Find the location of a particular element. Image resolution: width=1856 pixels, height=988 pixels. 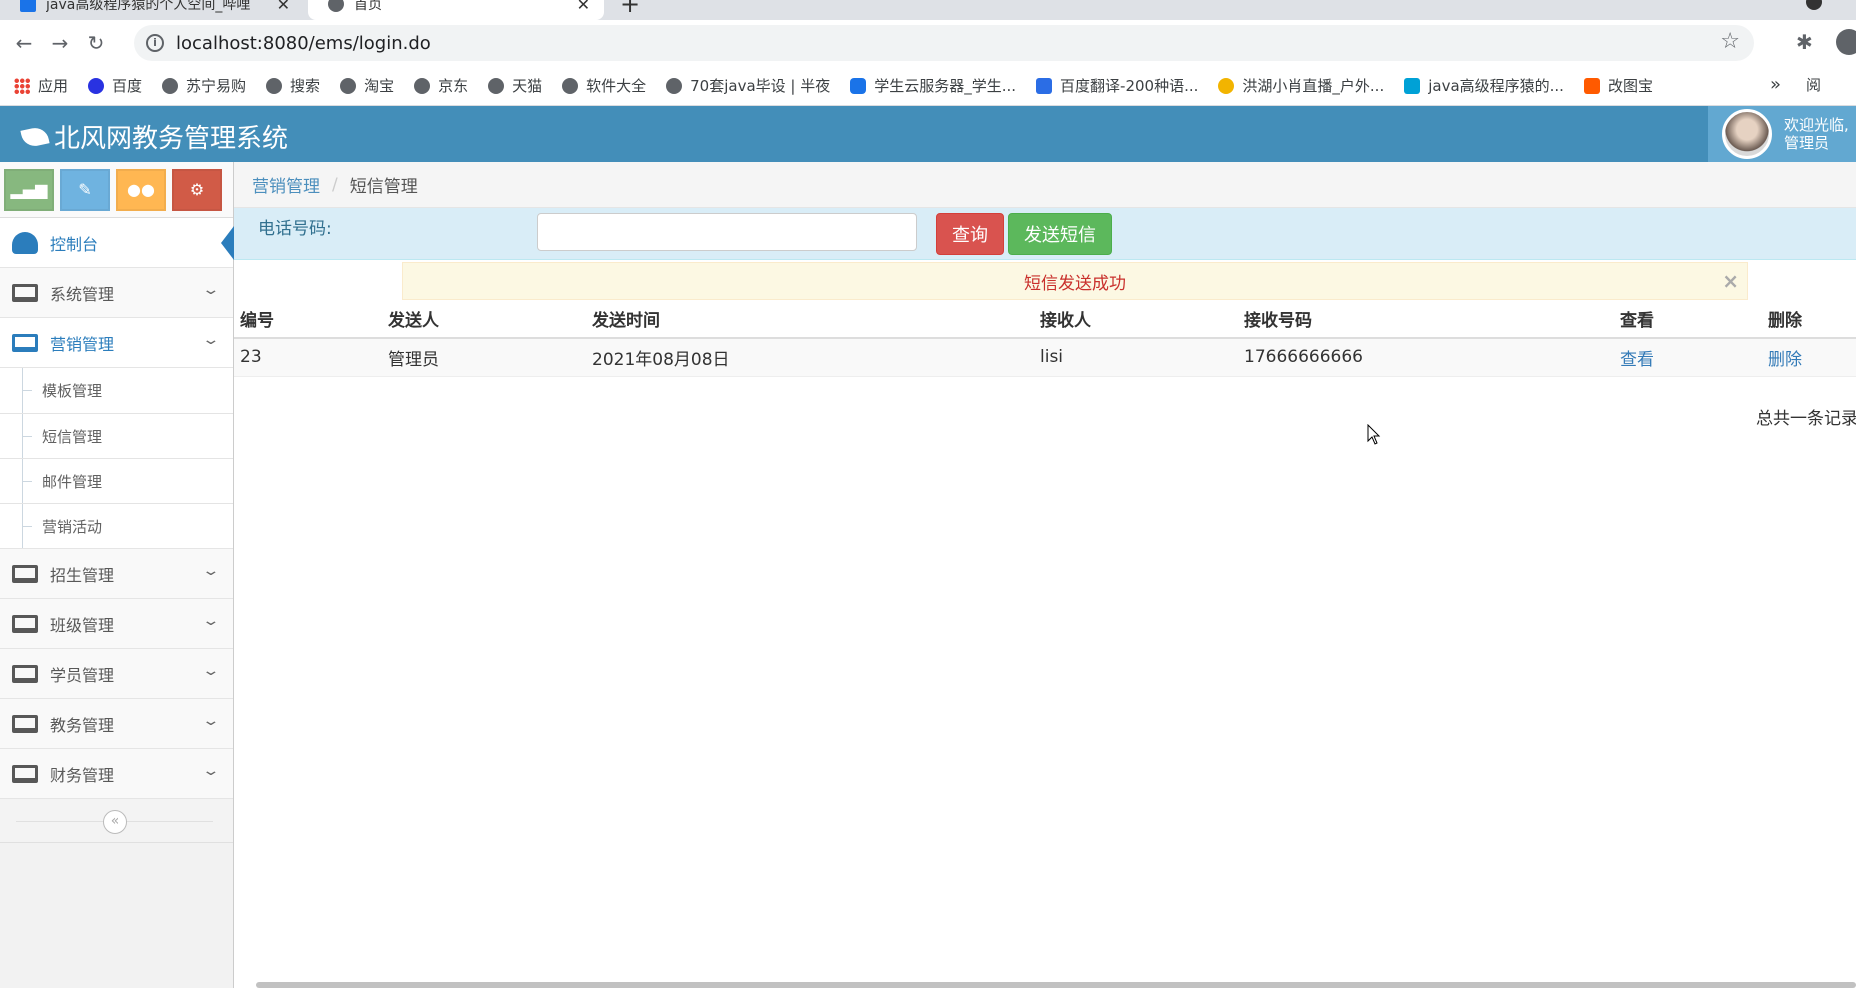

sidebar-item-menu: 系统管理 ⌄ is located at coordinates (116, 293).